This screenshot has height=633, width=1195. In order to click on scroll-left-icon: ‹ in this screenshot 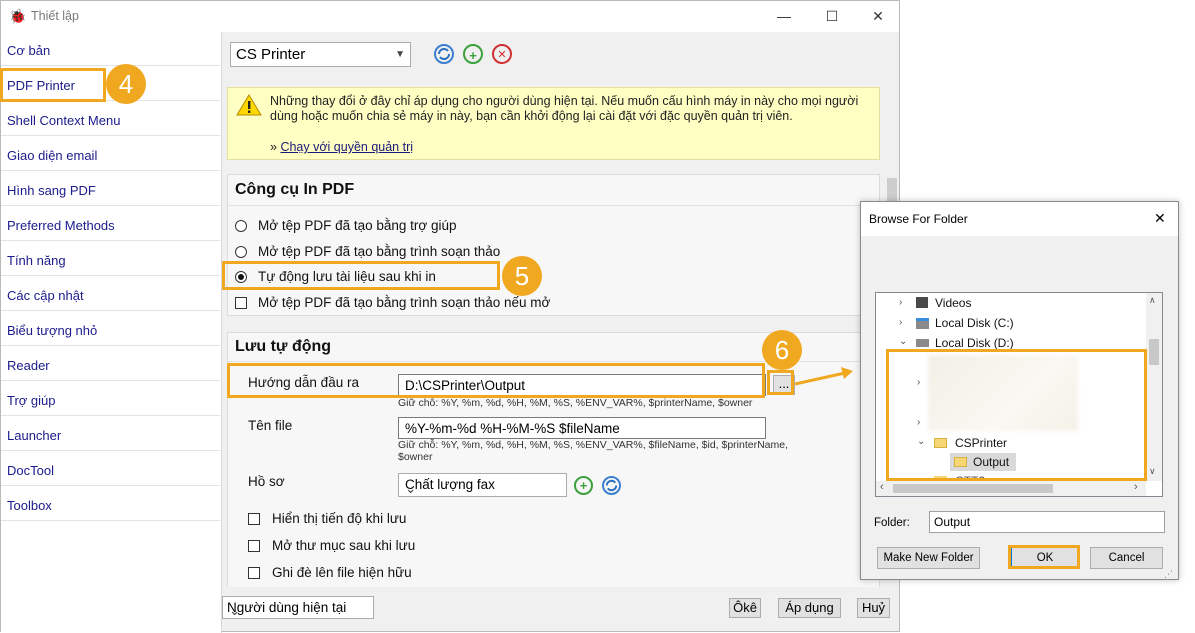, I will do `click(882, 487)`.